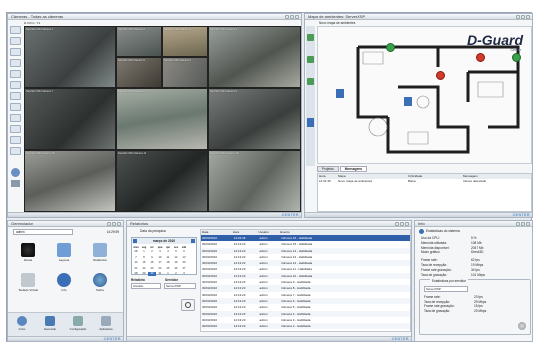  I want to click on camera-label: Servidor 001 Câmera 8, so click(131, 91).